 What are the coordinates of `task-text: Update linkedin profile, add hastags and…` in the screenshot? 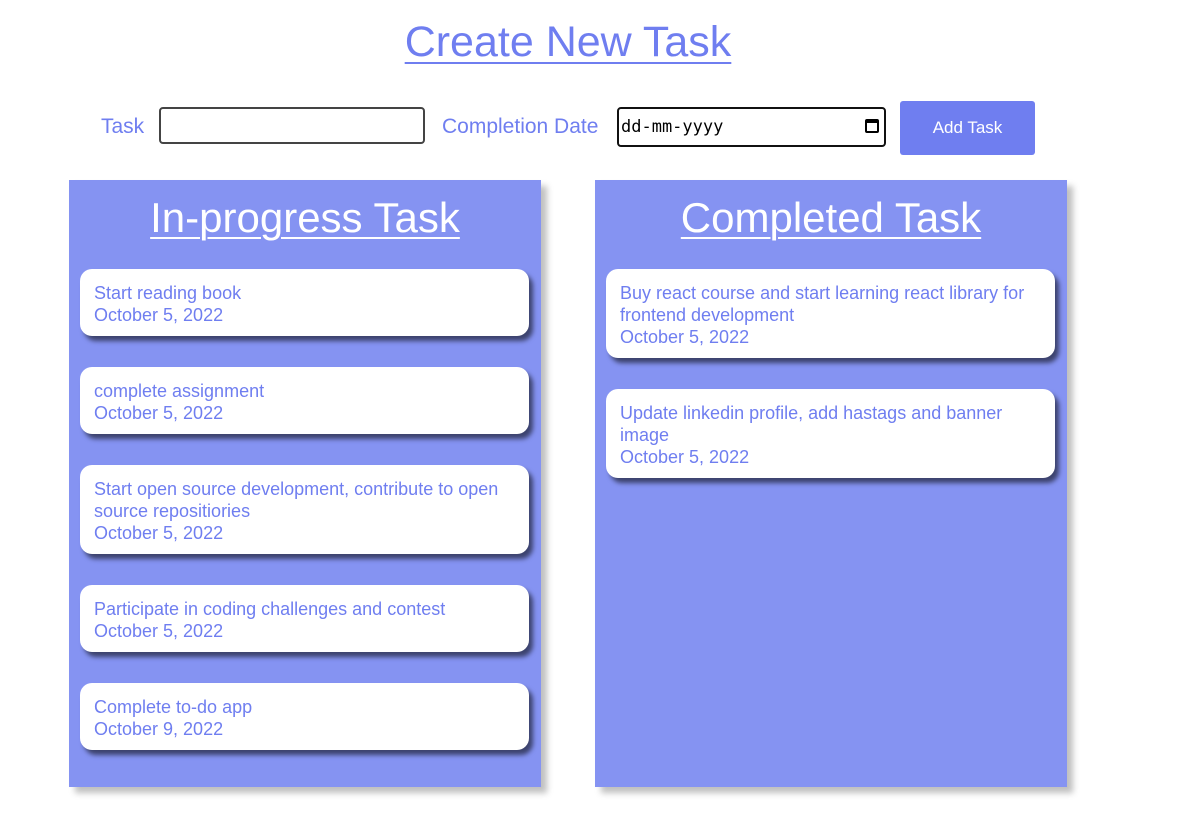 It's located at (811, 424).